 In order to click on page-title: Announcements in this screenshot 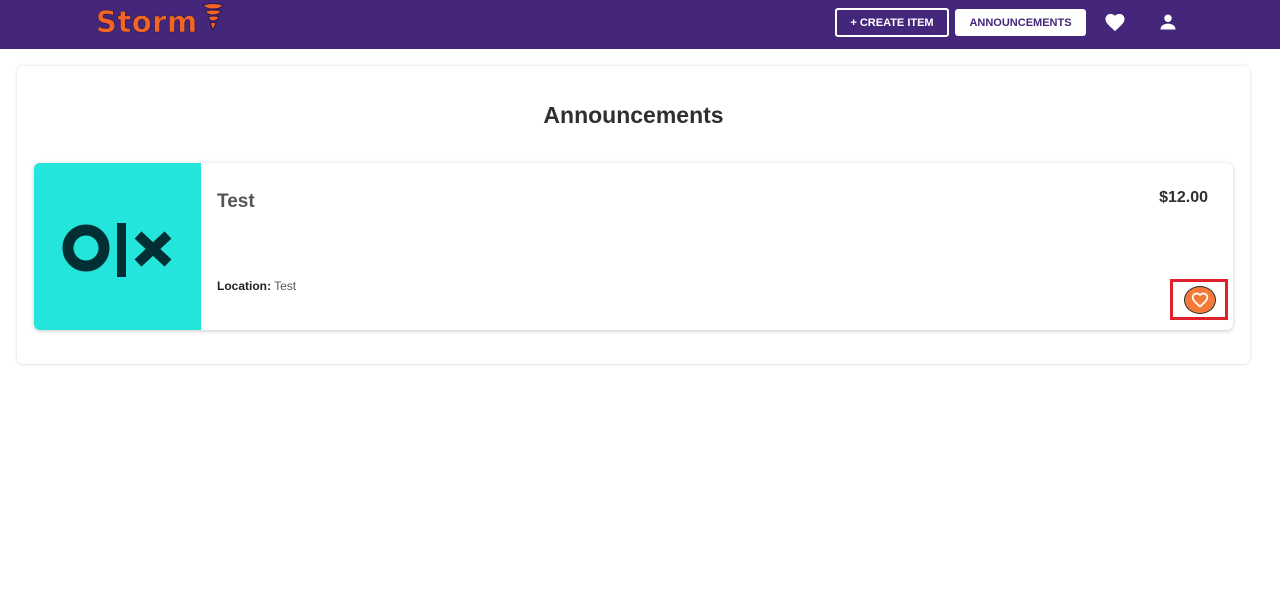, I will do `click(633, 115)`.